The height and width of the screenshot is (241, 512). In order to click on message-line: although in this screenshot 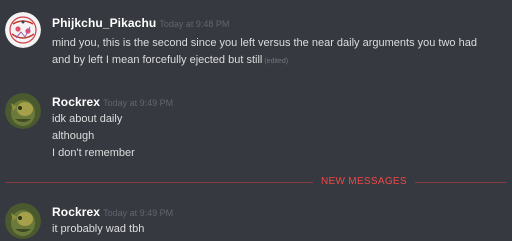, I will do `click(73, 136)`.